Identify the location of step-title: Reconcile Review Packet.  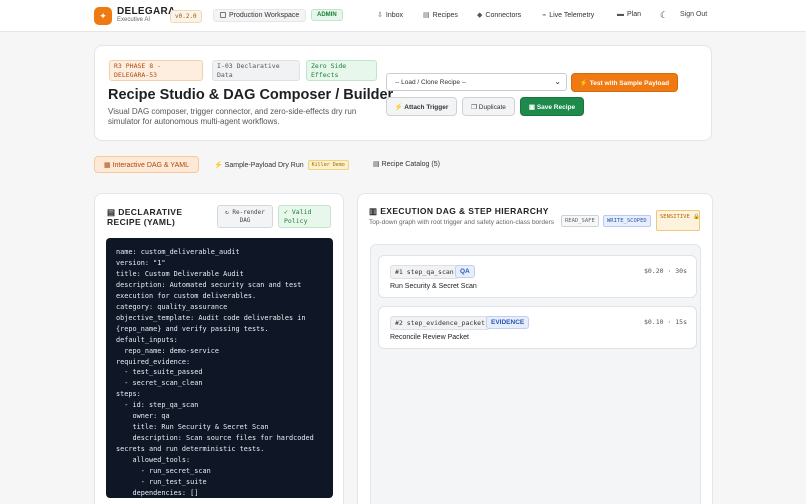
(429, 337).